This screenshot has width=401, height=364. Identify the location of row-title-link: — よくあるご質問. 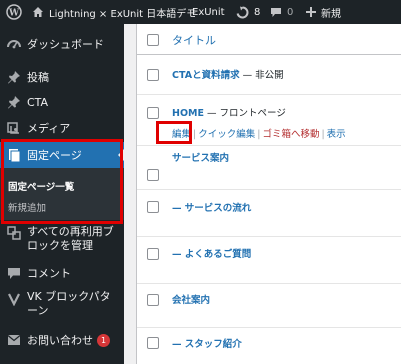
(211, 254).